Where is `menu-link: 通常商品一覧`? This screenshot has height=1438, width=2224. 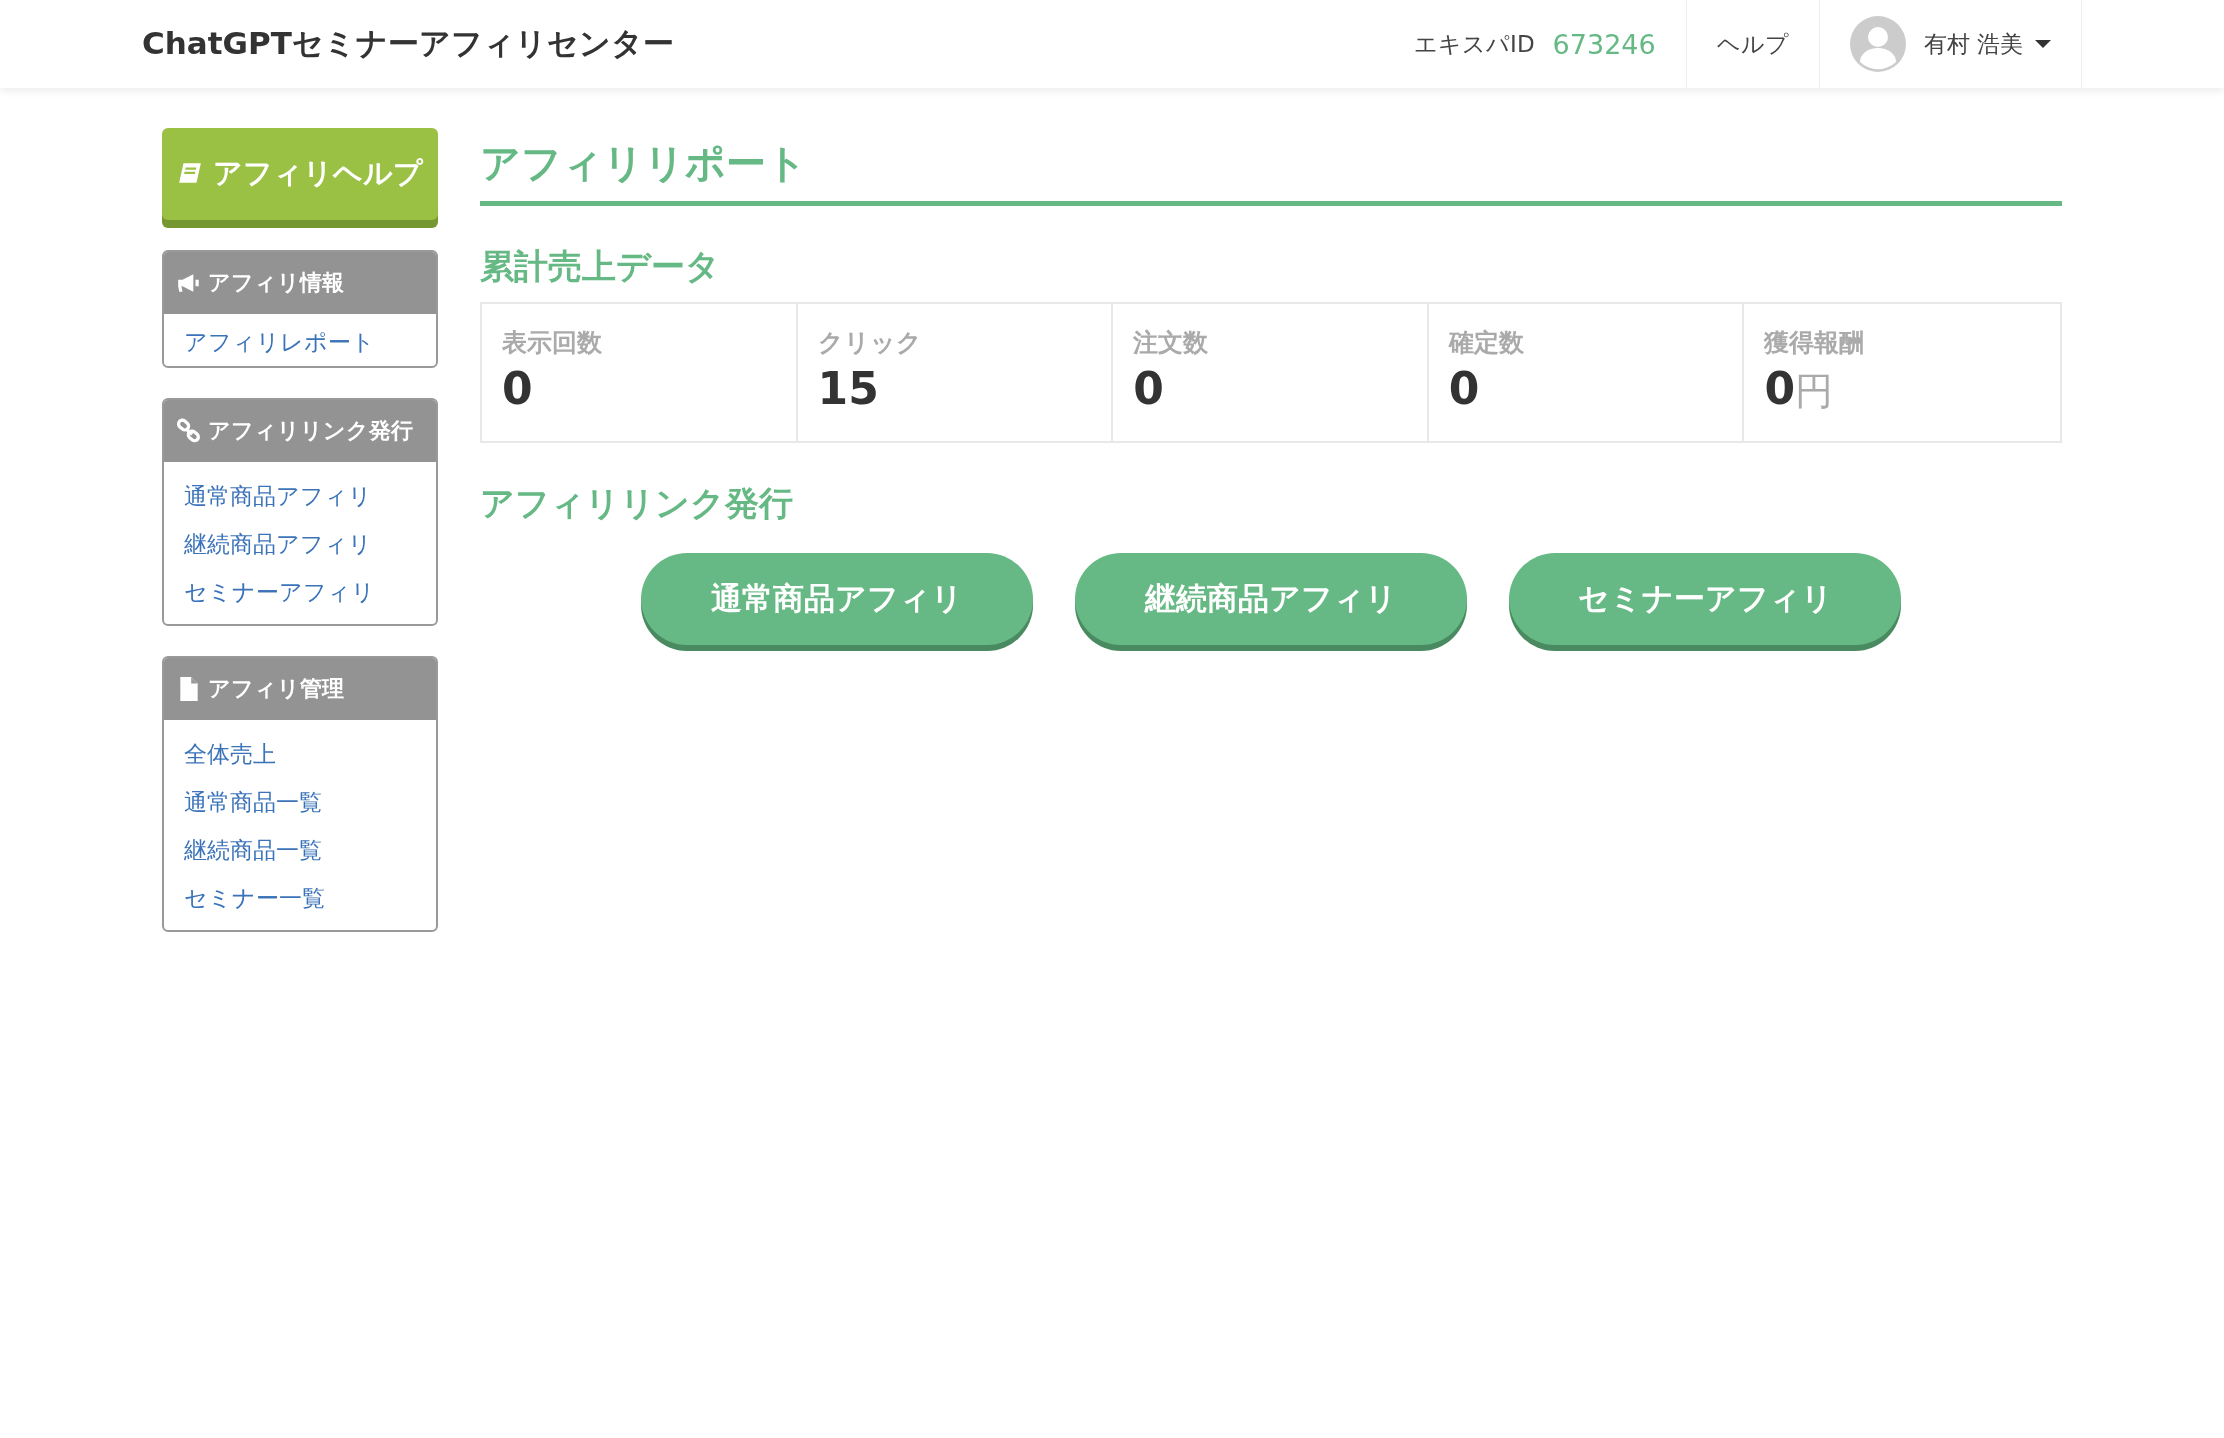
menu-link: 通常商品一覧 is located at coordinates (300, 802).